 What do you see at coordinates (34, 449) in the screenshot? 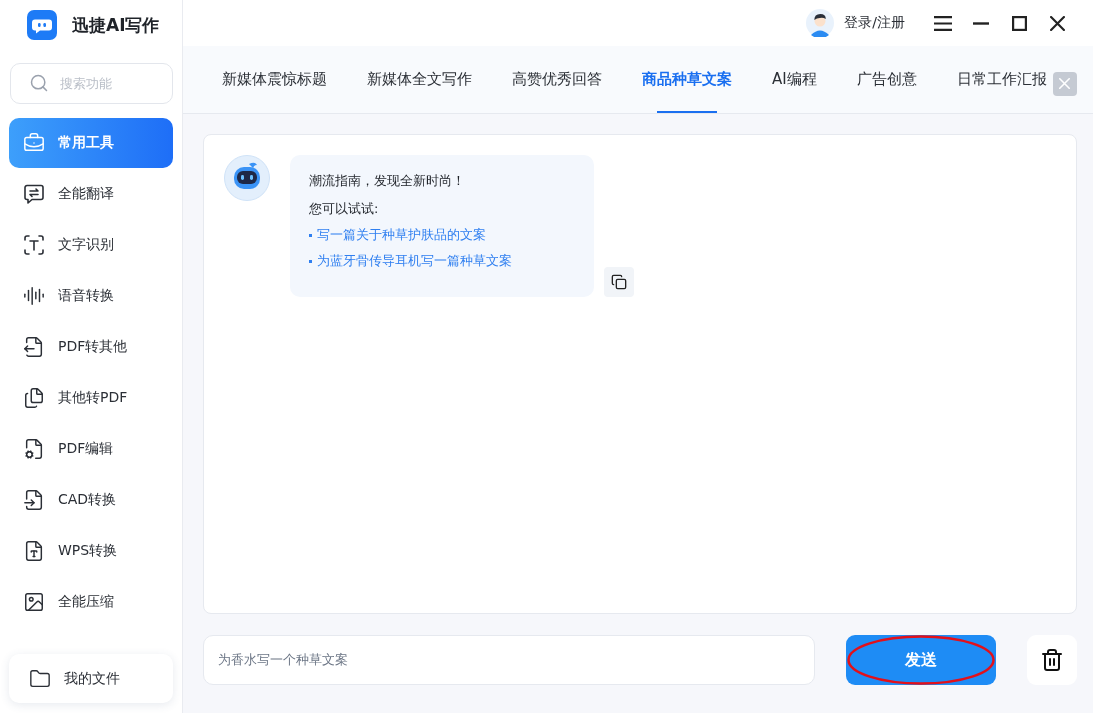
I see `file-gear-icon` at bounding box center [34, 449].